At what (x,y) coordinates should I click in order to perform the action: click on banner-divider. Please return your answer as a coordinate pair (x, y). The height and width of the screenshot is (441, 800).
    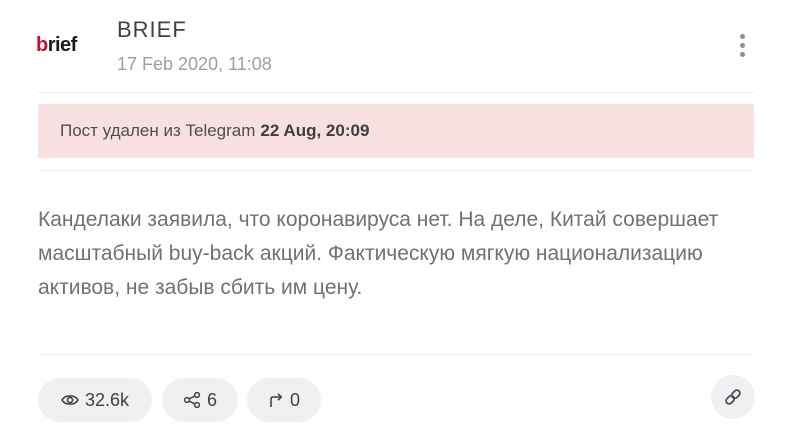
    Looking at the image, I should click on (396, 170).